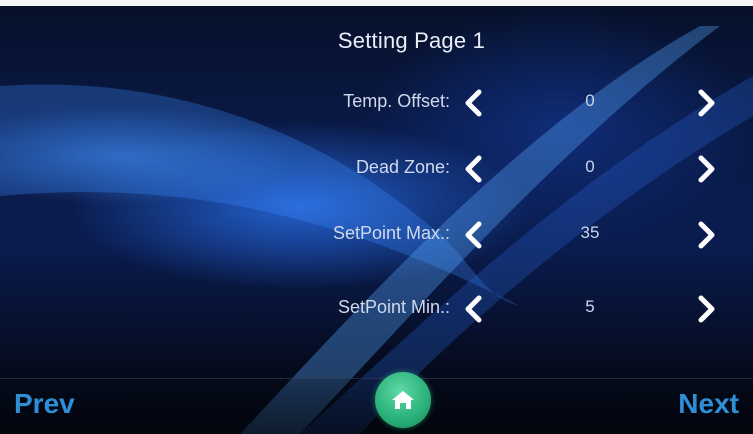 This screenshot has height=434, width=753. What do you see at coordinates (391, 233) in the screenshot?
I see `setting-label: SetPoint Max.:` at bounding box center [391, 233].